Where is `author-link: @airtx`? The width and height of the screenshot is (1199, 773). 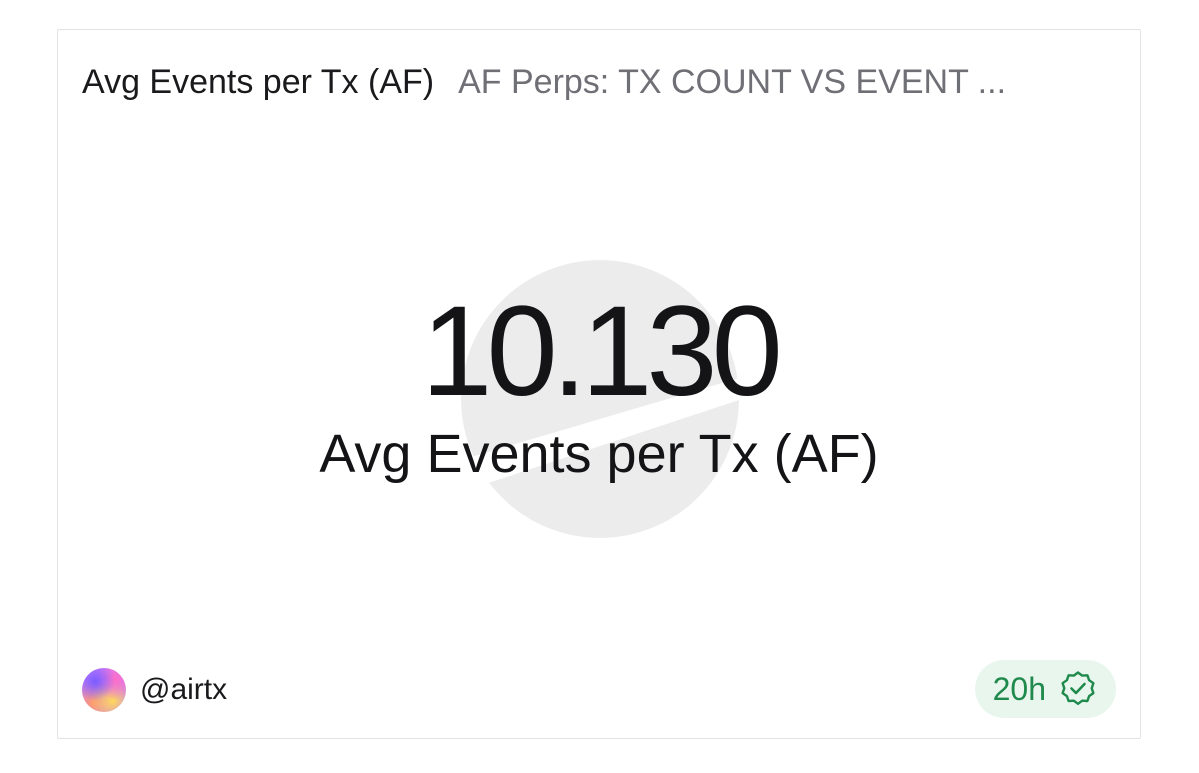
author-link: @airtx is located at coordinates (154, 690).